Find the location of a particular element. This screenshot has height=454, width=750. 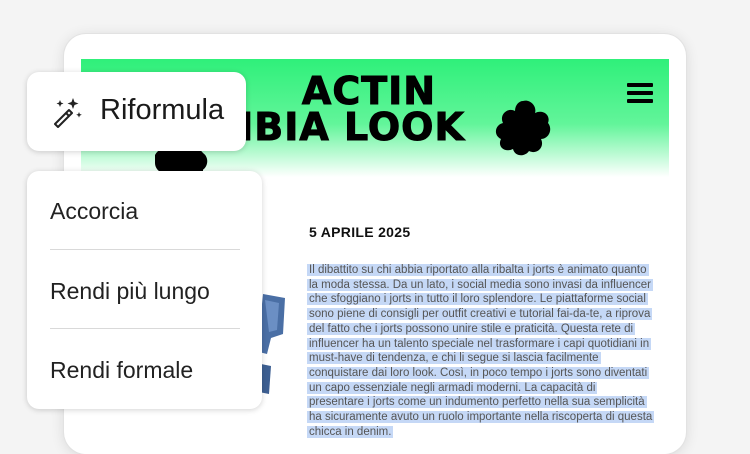

menu-item-lengthen: Rendi più lungo is located at coordinates (145, 291).